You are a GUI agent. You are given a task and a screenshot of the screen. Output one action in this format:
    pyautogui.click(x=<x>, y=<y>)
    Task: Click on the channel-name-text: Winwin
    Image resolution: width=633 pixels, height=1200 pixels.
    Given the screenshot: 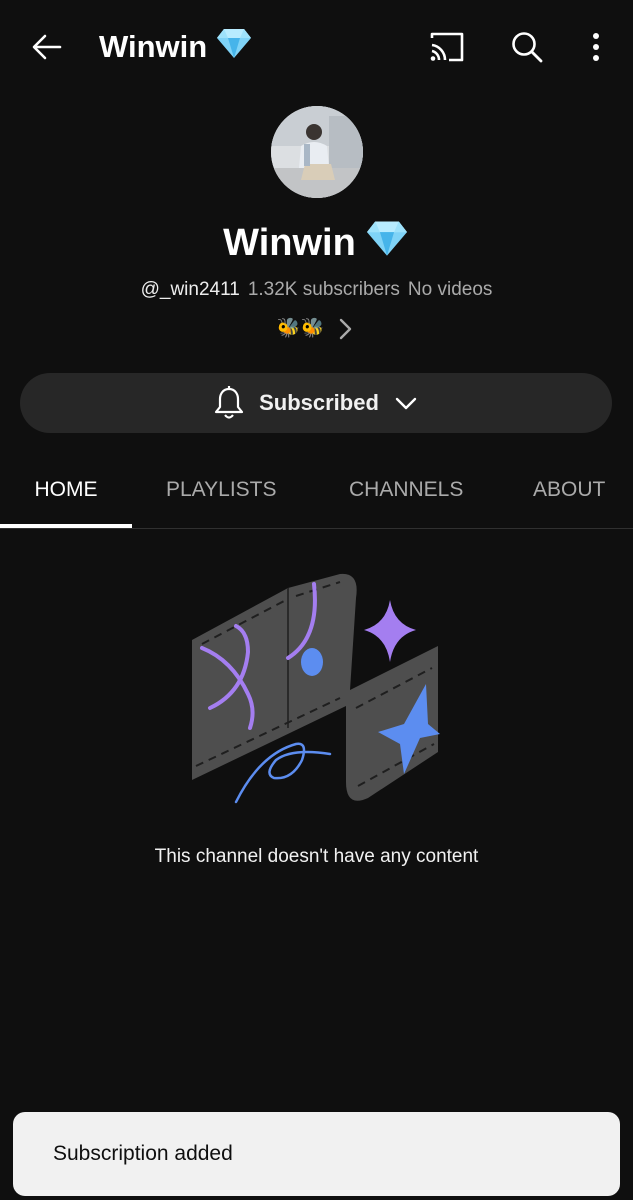 What is the action you would take?
    pyautogui.click(x=289, y=243)
    